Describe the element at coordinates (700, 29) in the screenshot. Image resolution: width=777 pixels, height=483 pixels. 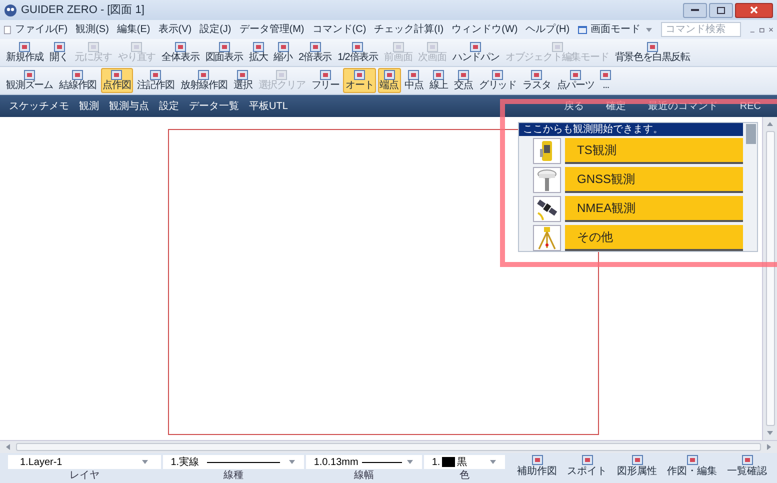
I see `command-search-field: コマンド検索` at that location.